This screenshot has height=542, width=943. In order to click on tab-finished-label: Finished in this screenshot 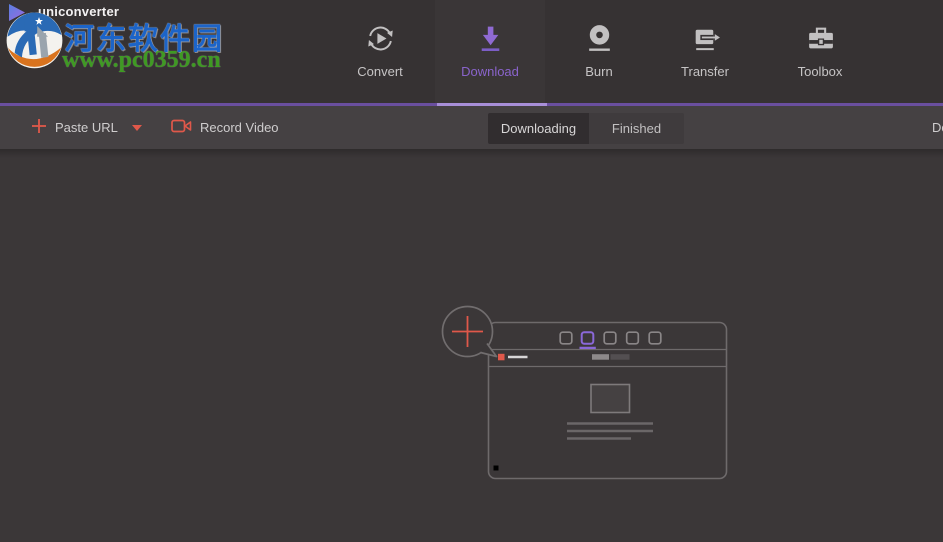, I will do `click(636, 128)`.